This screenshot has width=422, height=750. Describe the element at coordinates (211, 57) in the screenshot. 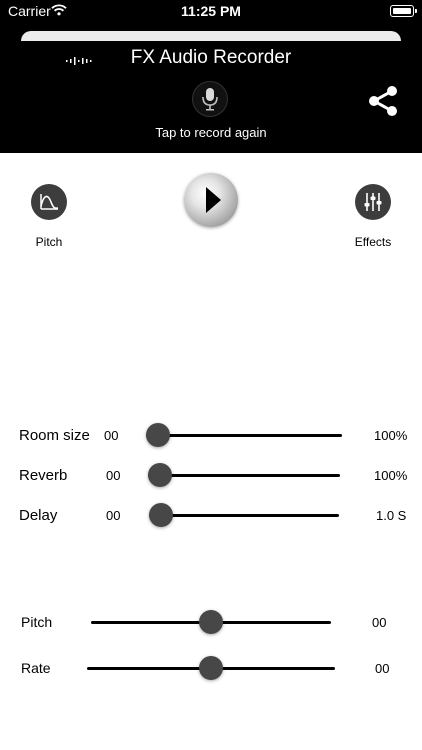

I see `app-title: FX Audio Recorder` at that location.